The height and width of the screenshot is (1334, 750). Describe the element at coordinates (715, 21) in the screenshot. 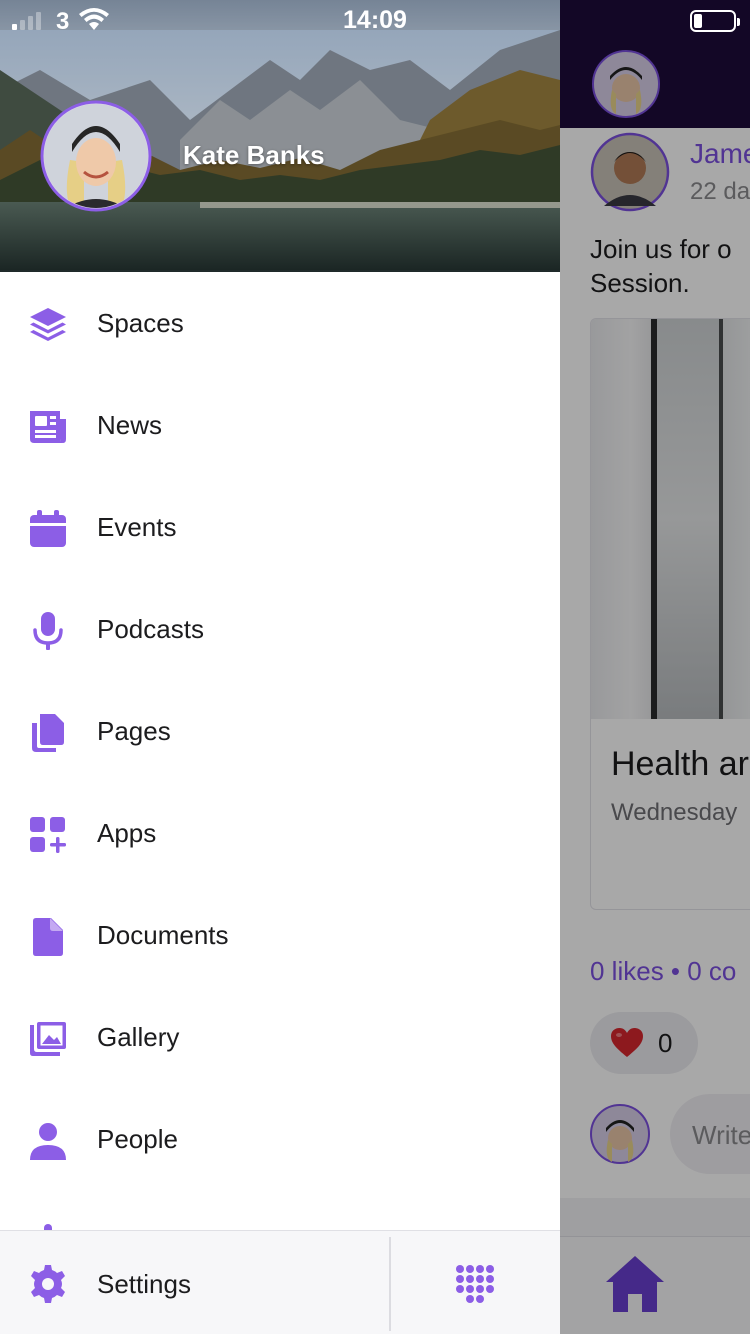

I see `battery-icon` at that location.